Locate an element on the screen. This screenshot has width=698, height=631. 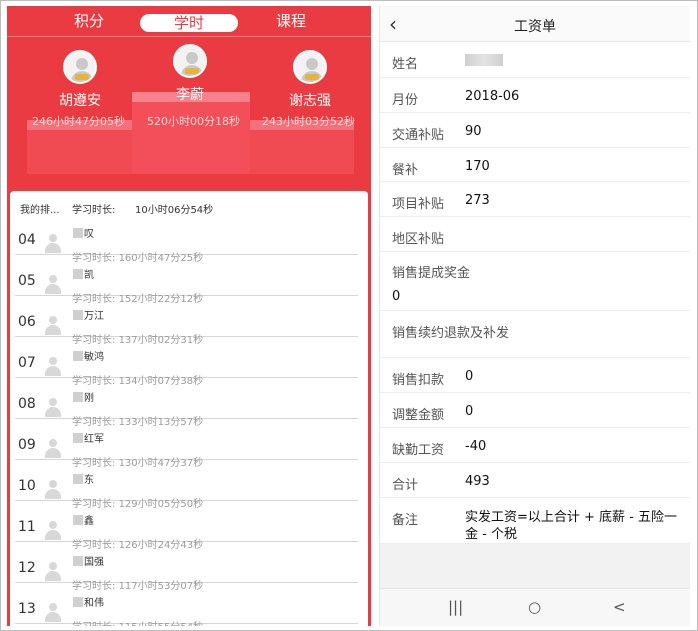
user-name-text: 刚 is located at coordinates (89, 398).